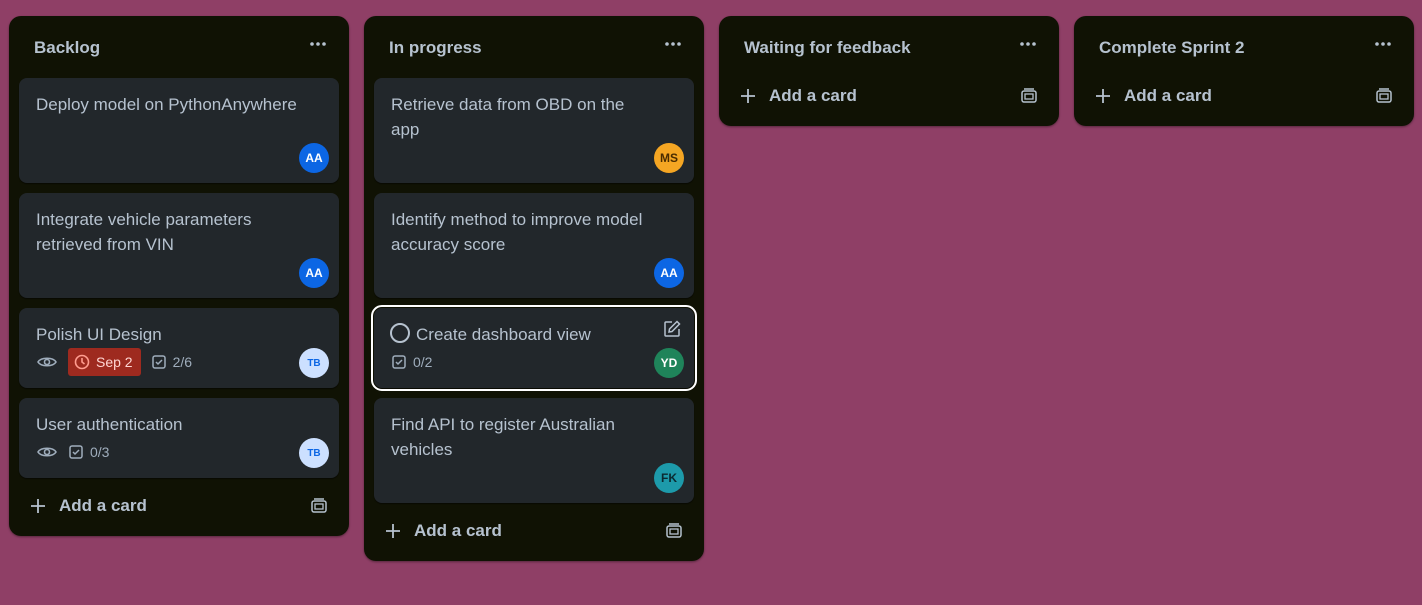 The height and width of the screenshot is (605, 1422). Describe the element at coordinates (669, 158) in the screenshot. I see `avatar: MS` at that location.